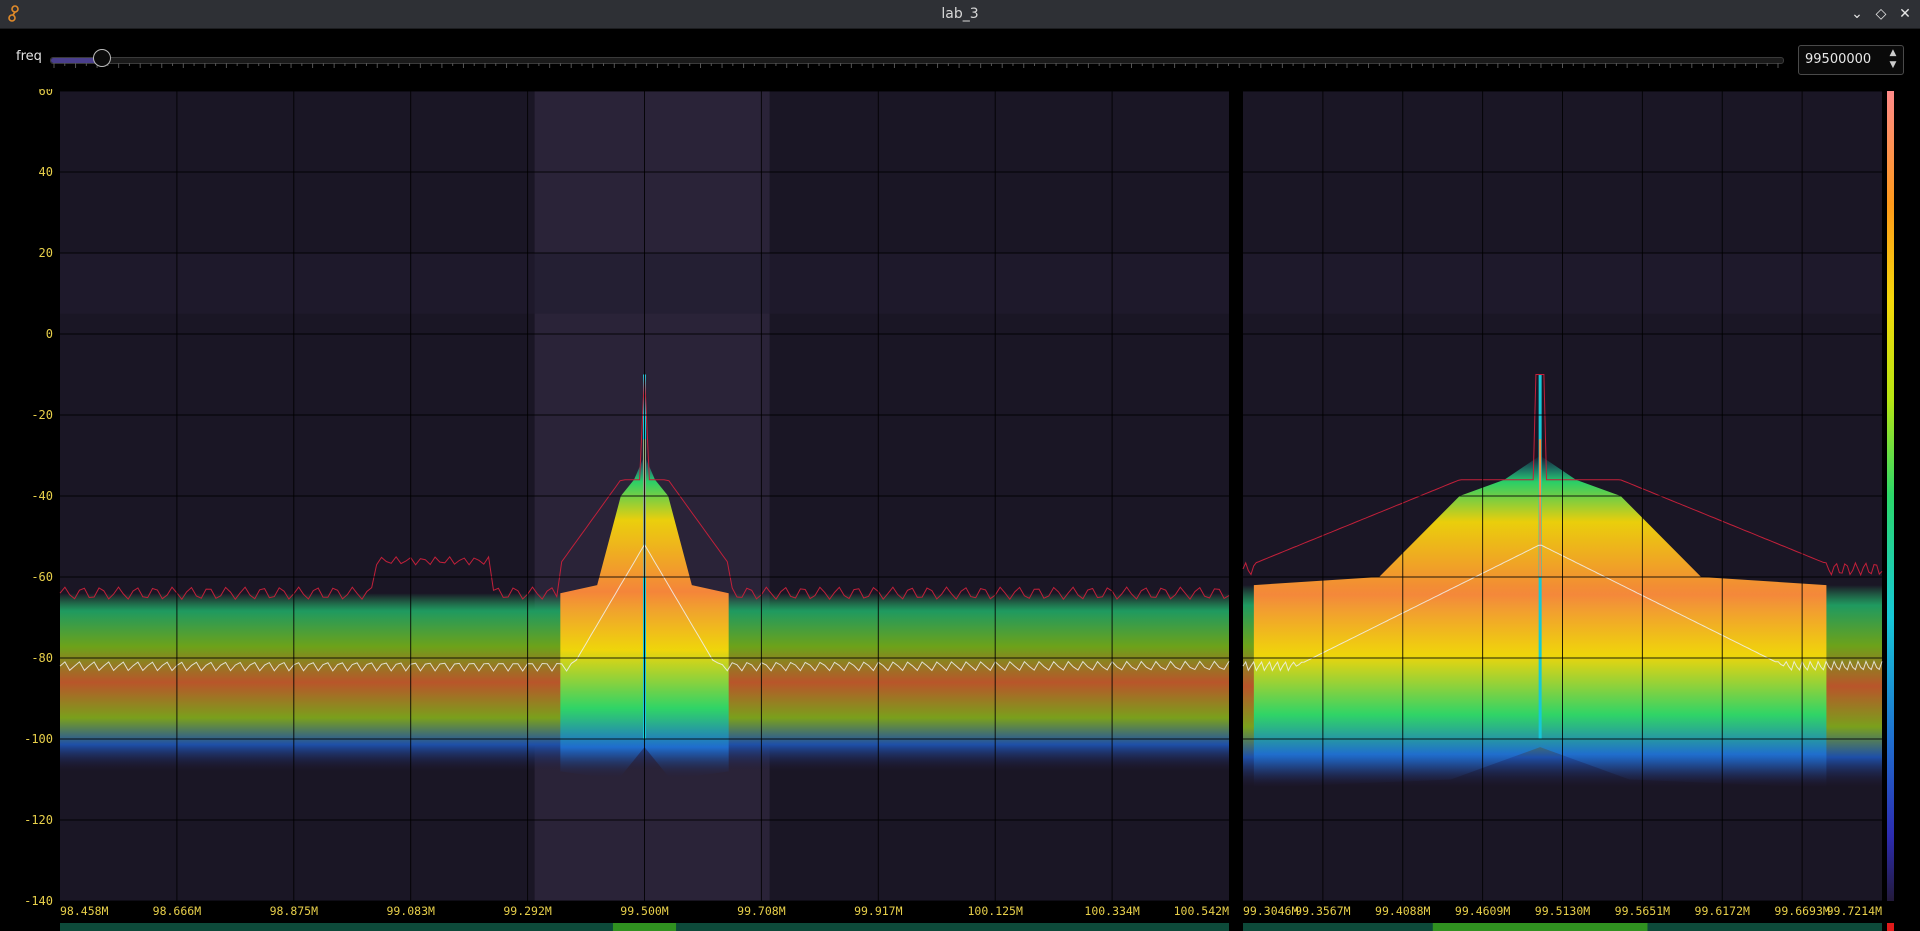  Describe the element at coordinates (960, 59) in the screenshot. I see `freq-control-bar: freq 99500000 ▲ ▼` at that location.